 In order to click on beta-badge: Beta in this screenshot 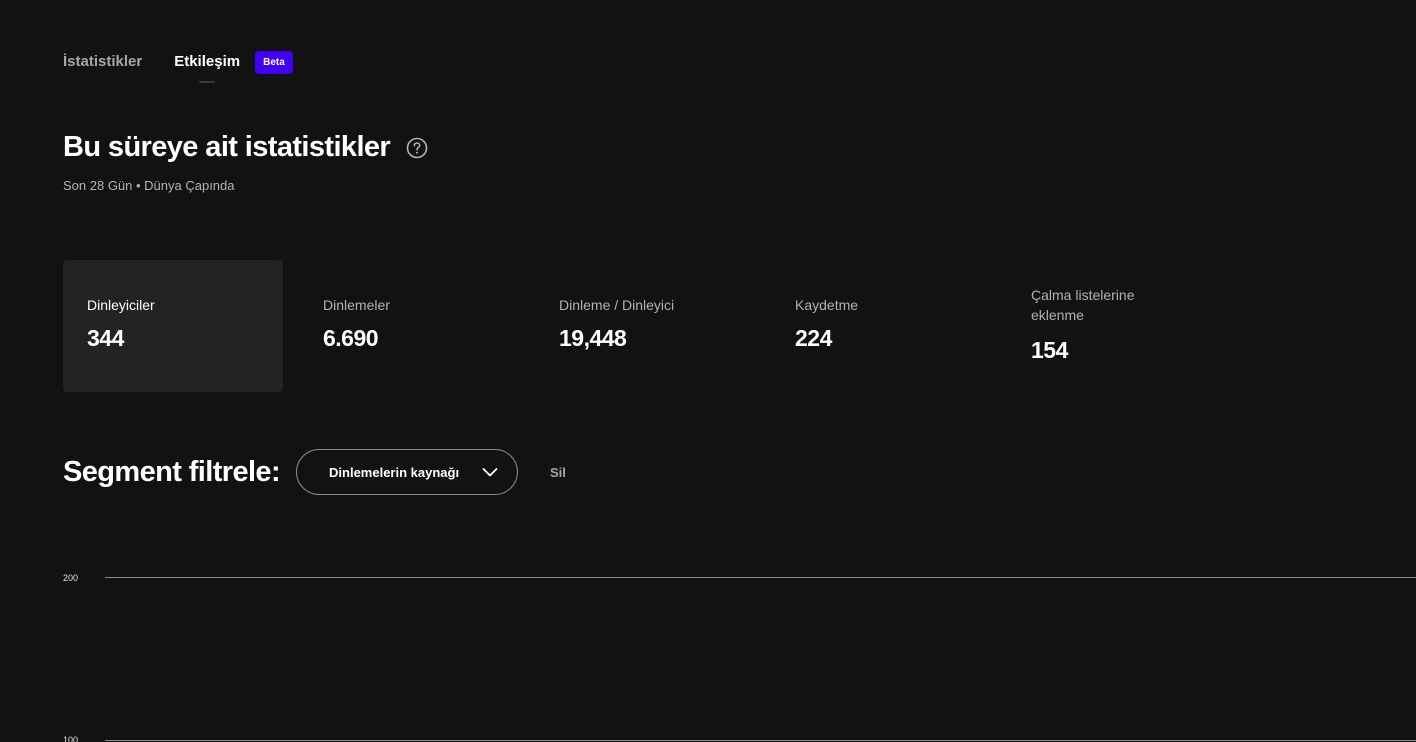, I will do `click(274, 62)`.